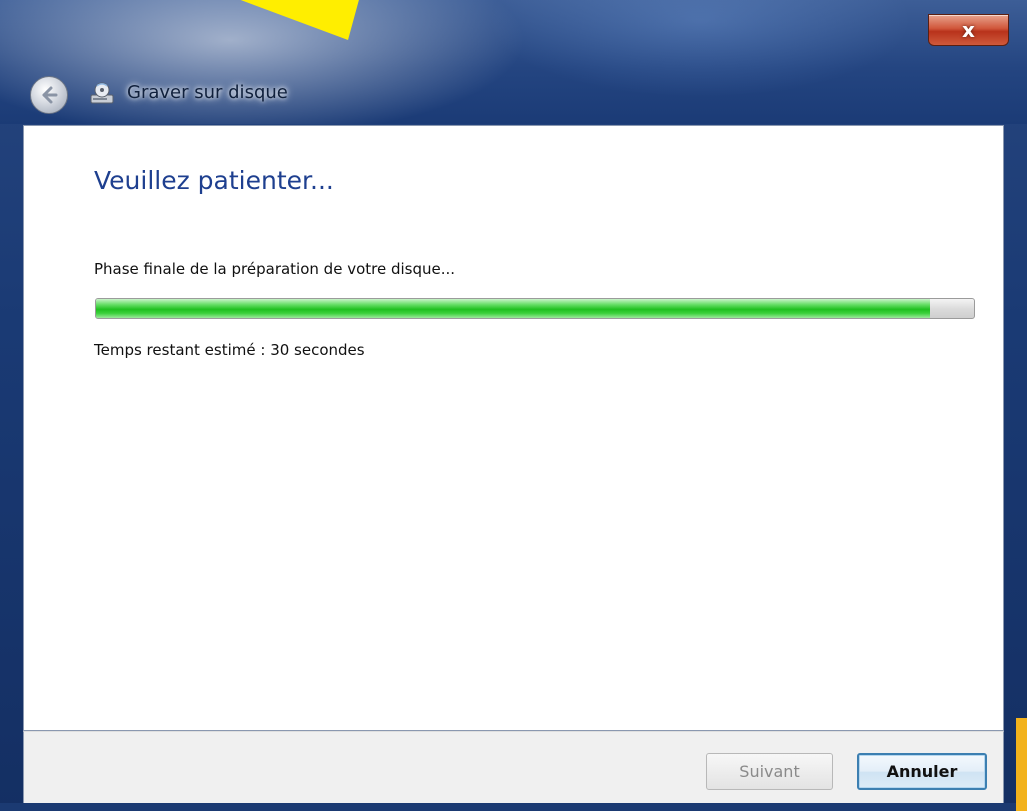 The width and height of the screenshot is (1027, 811). Describe the element at coordinates (1021, 764) in the screenshot. I see `annotation-marker` at that location.